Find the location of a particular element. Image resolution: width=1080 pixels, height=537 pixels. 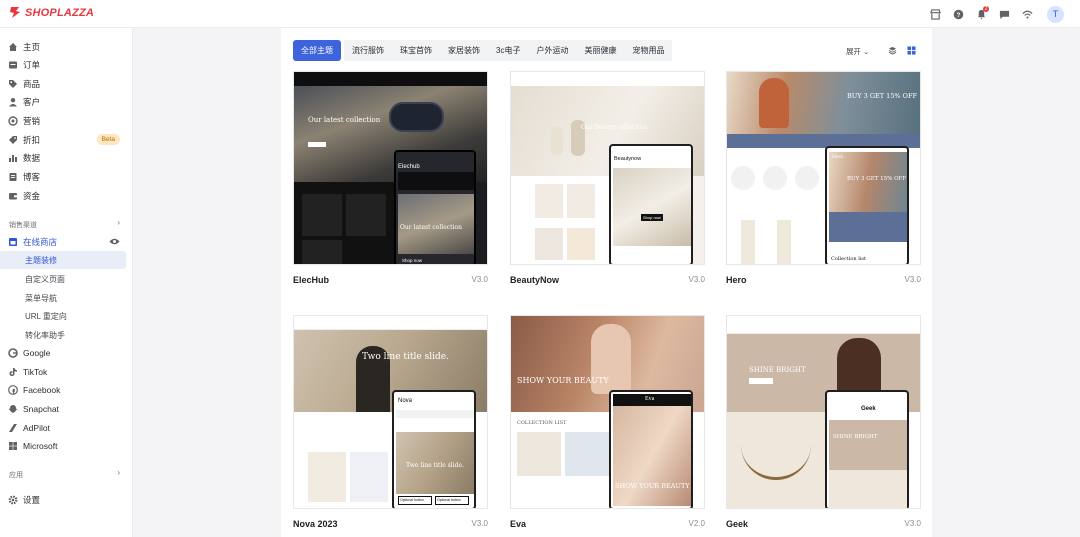

mobile-title: Hero is located at coordinates (837, 157).